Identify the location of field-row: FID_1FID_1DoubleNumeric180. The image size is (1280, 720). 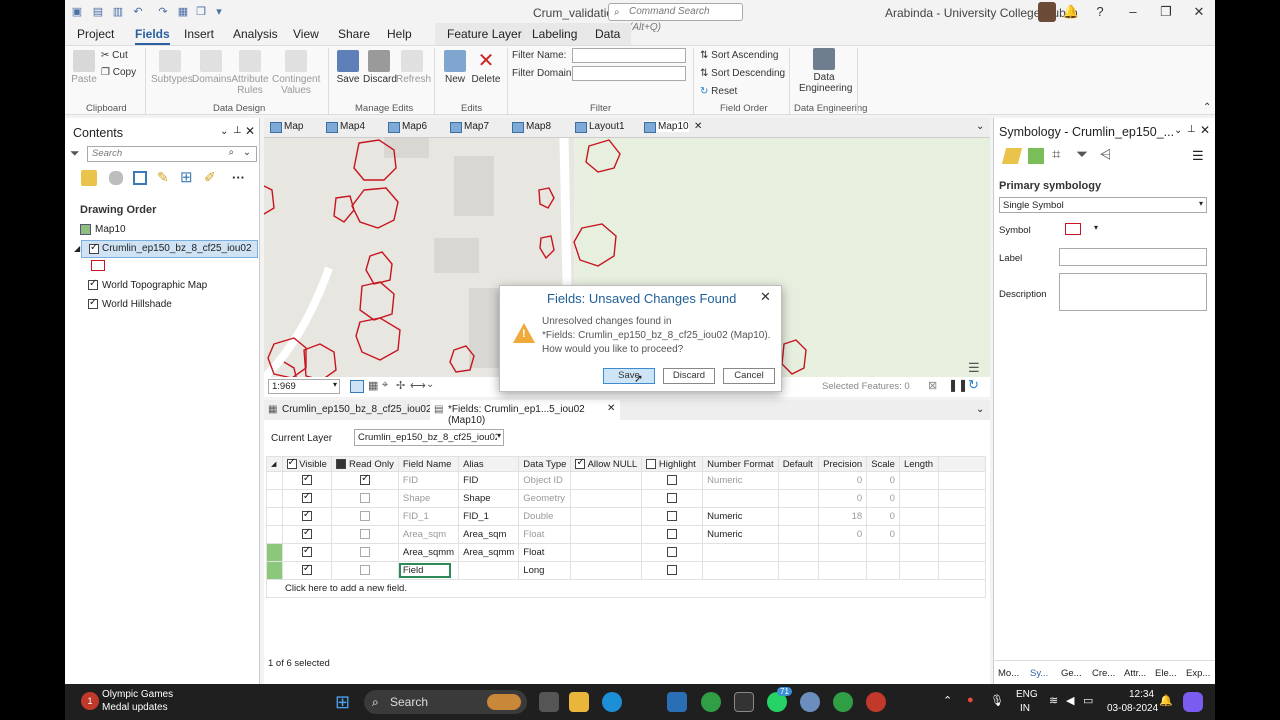
(626, 516).